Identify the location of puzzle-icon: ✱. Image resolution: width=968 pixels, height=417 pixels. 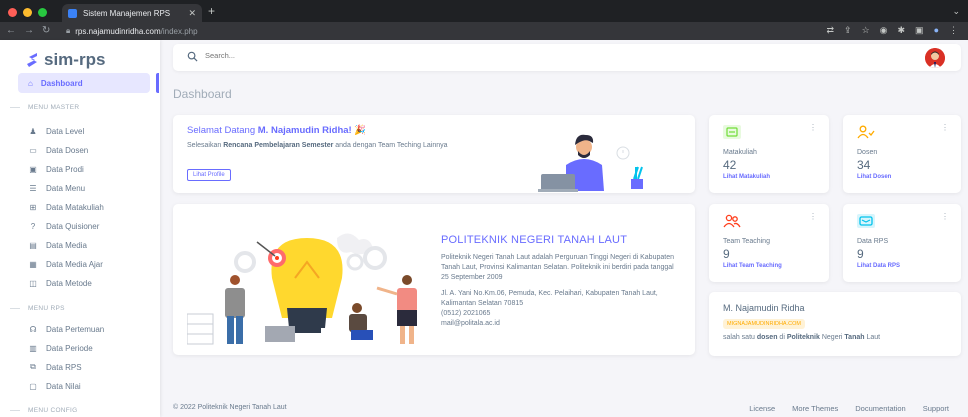
(902, 30).